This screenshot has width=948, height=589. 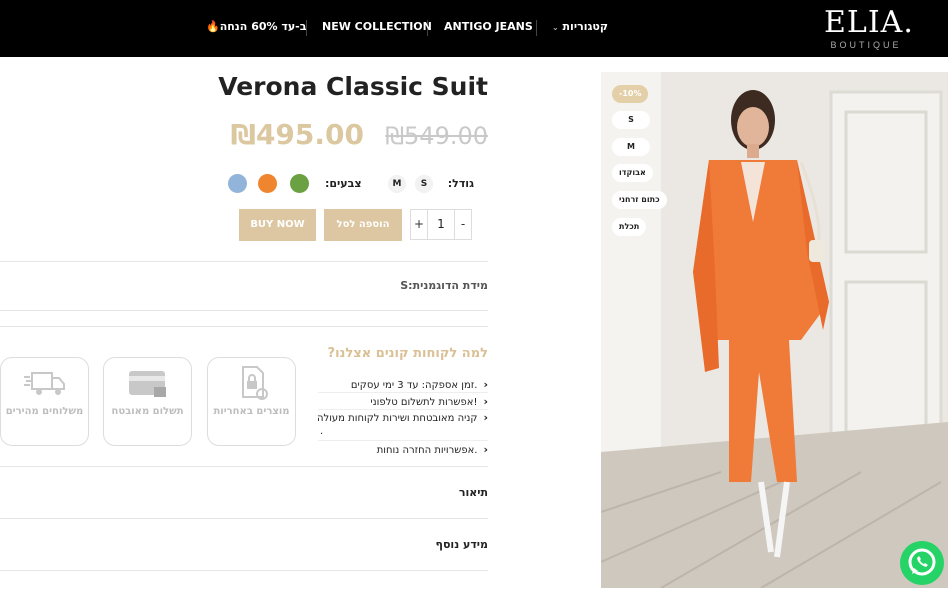 I want to click on sale-price: ₪495.00, so click(x=297, y=134).